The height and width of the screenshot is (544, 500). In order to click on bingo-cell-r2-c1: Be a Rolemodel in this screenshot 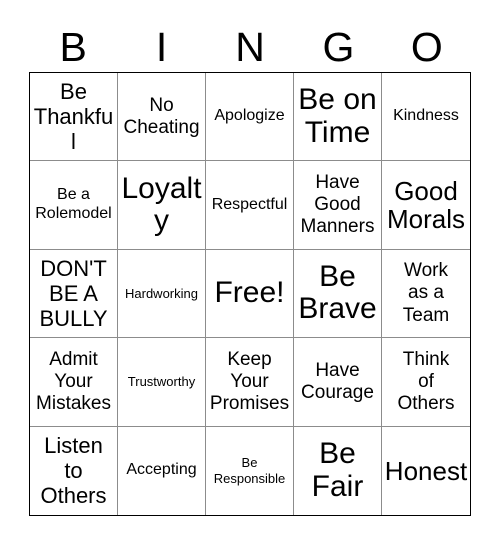, I will do `click(74, 205)`.